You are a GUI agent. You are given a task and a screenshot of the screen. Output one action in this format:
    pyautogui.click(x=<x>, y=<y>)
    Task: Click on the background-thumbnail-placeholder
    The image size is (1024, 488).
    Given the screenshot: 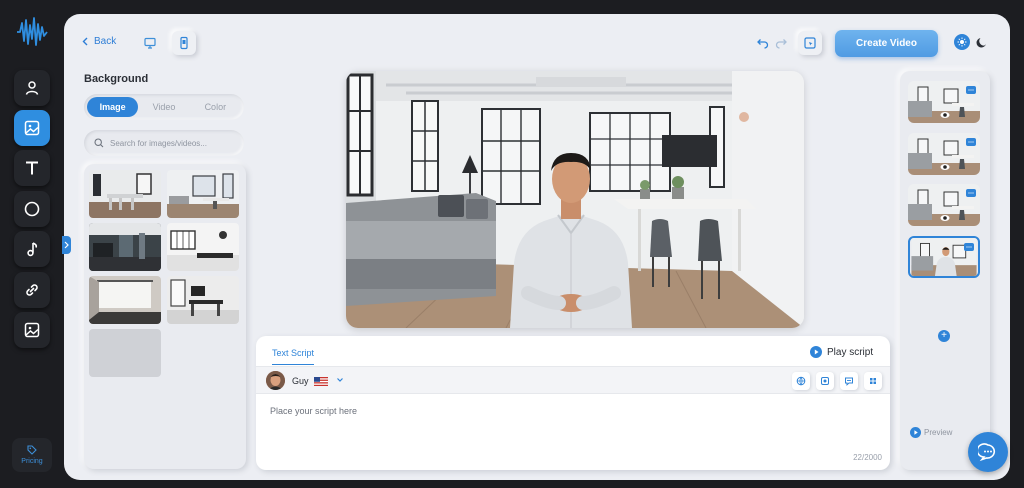 What is the action you would take?
    pyautogui.click(x=125, y=353)
    